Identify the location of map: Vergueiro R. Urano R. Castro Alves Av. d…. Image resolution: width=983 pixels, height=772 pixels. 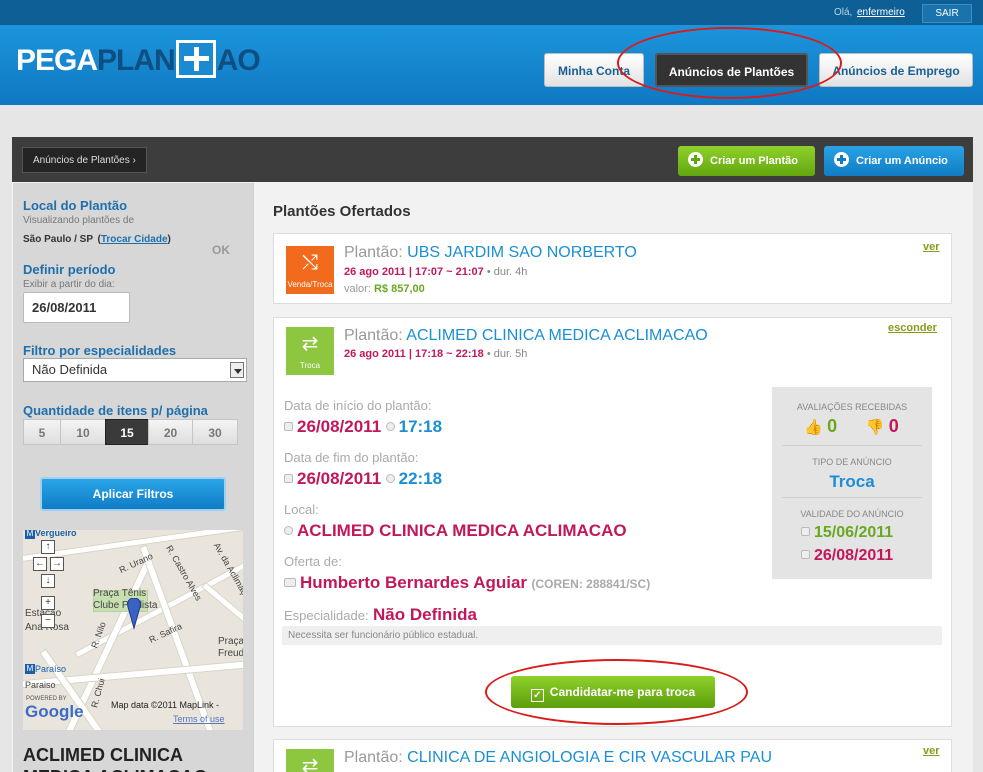
(133, 630).